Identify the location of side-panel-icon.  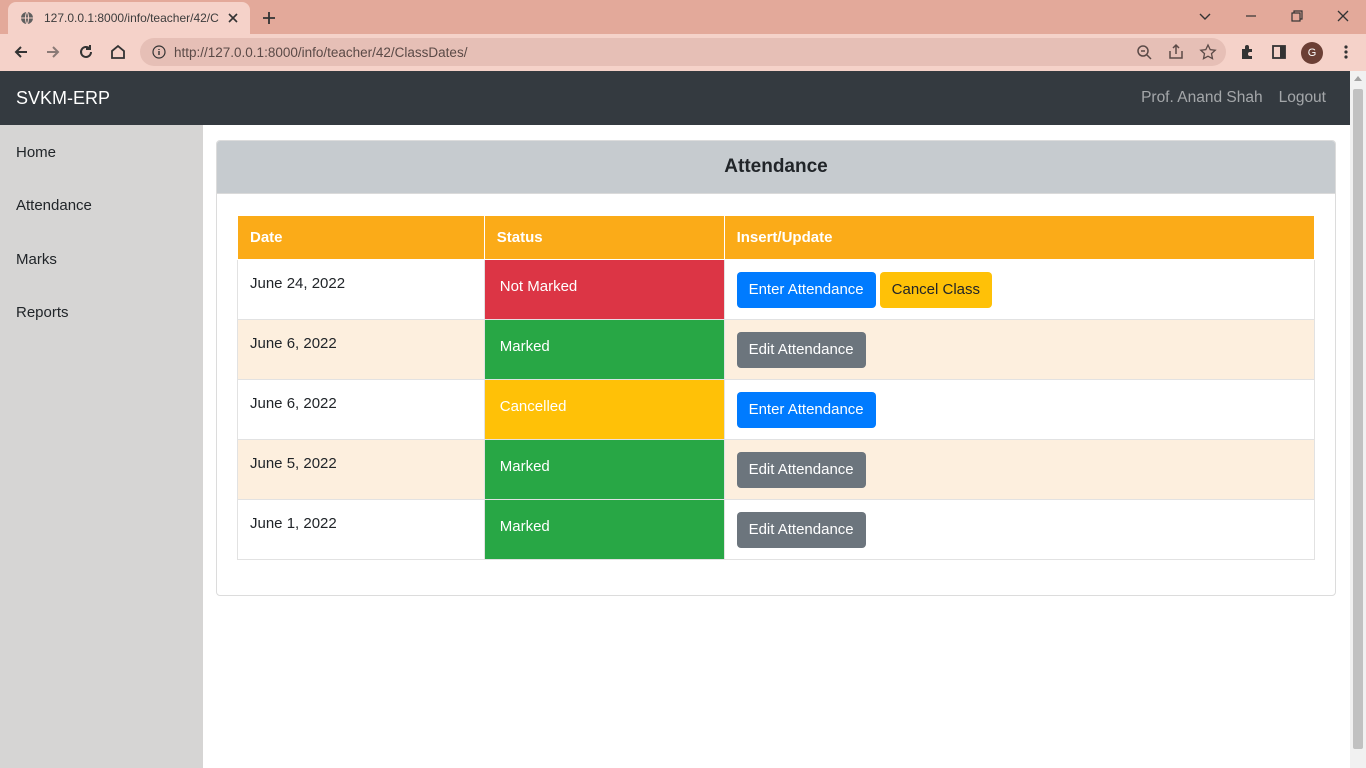
(1279, 52).